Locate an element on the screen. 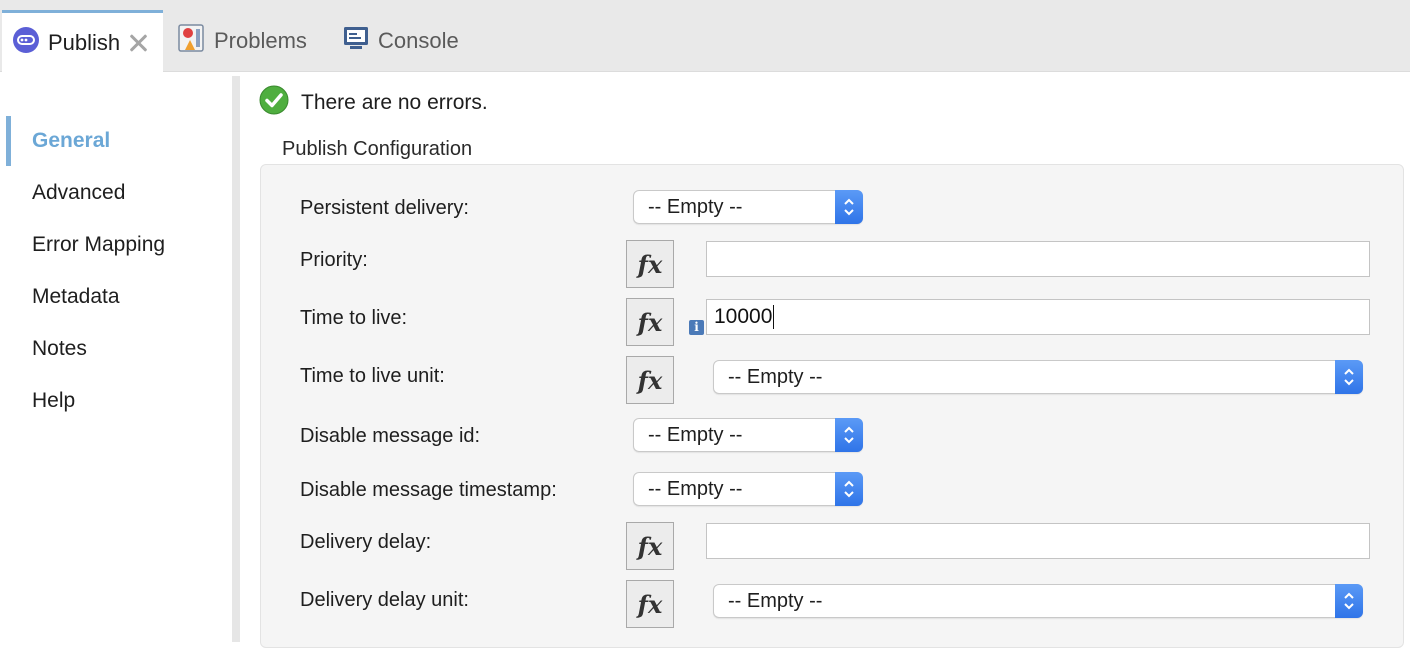  tab-console-label: Console is located at coordinates (418, 40).